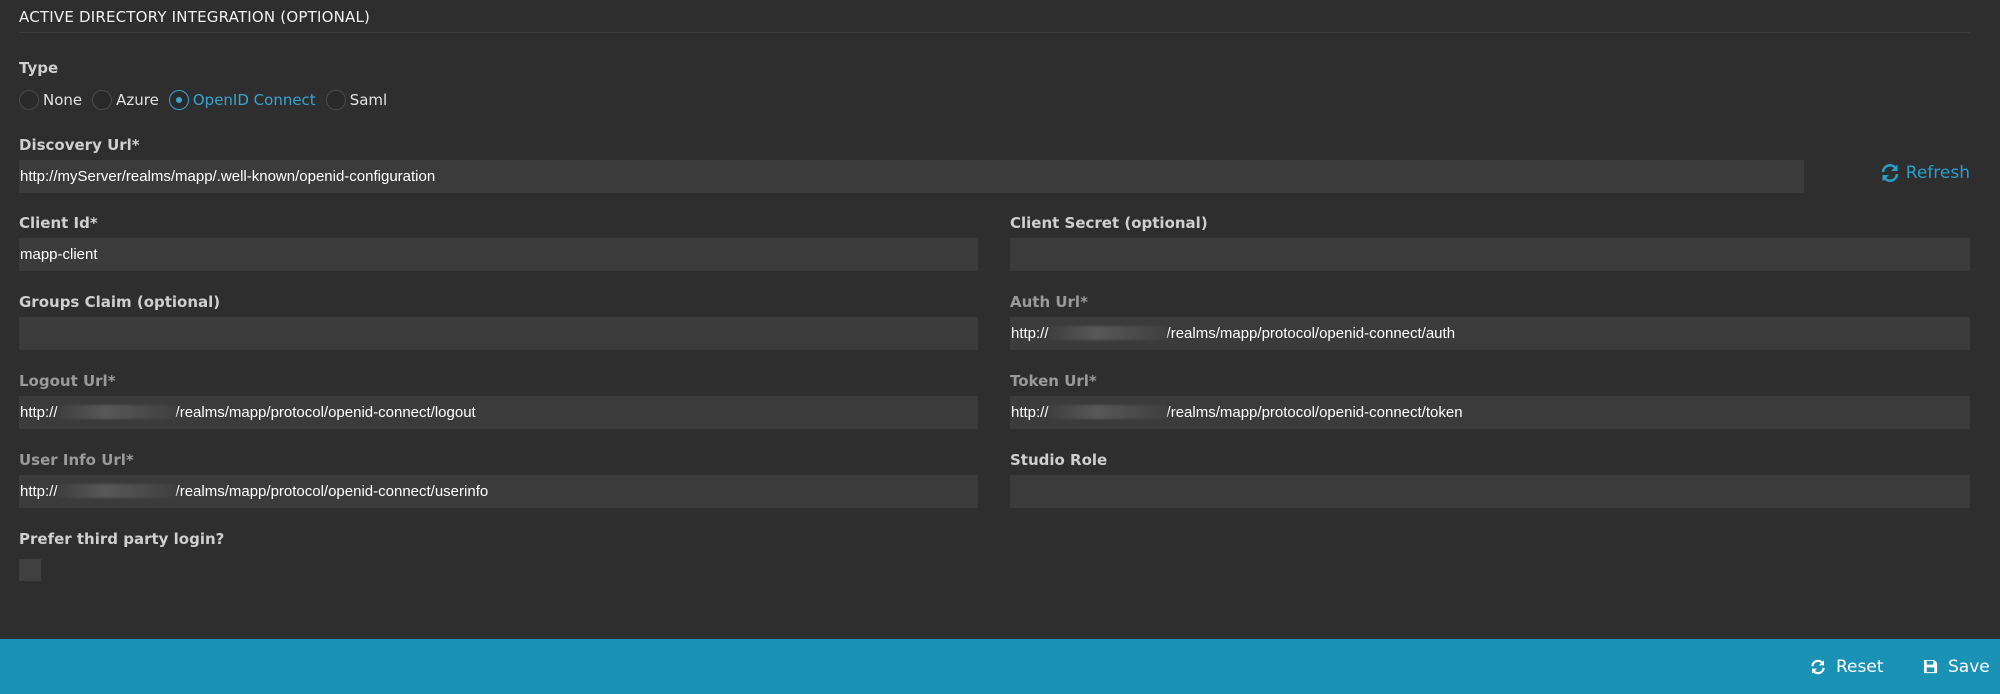  What do you see at coordinates (1000, 666) in the screenshot?
I see `footer-bar: Reset Save` at bounding box center [1000, 666].